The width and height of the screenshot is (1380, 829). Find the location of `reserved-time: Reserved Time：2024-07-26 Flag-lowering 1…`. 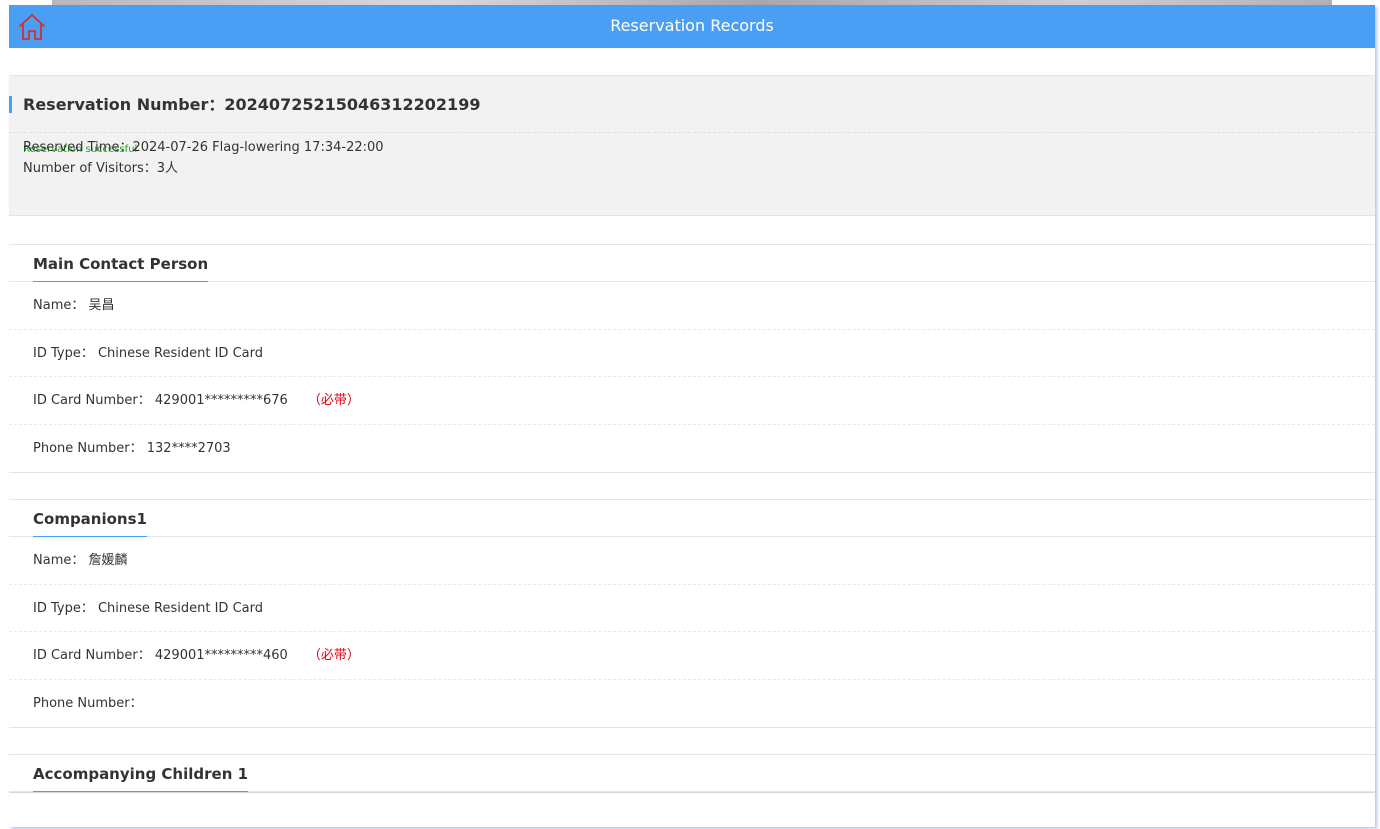

reserved-time: Reserved Time：2024-07-26 Flag-lowering 1… is located at coordinates (203, 147).